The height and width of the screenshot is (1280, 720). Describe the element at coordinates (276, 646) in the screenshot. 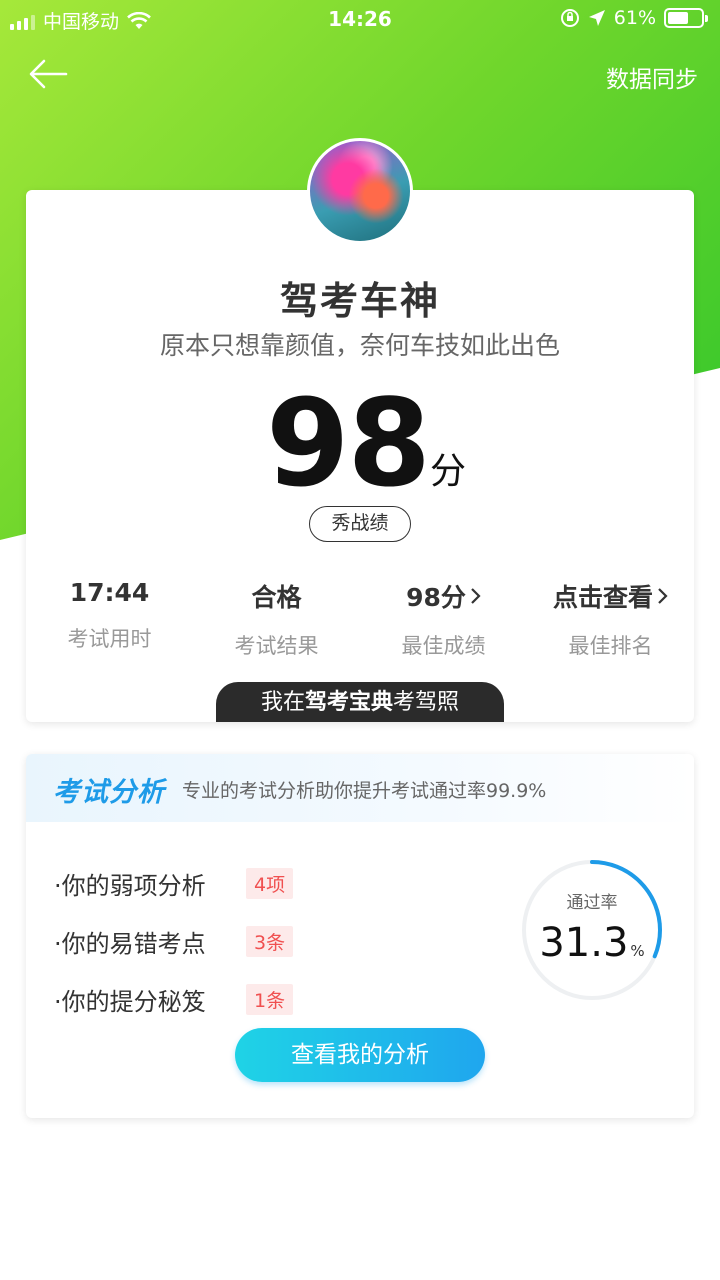

I see `stat-label: 考试结果` at that location.